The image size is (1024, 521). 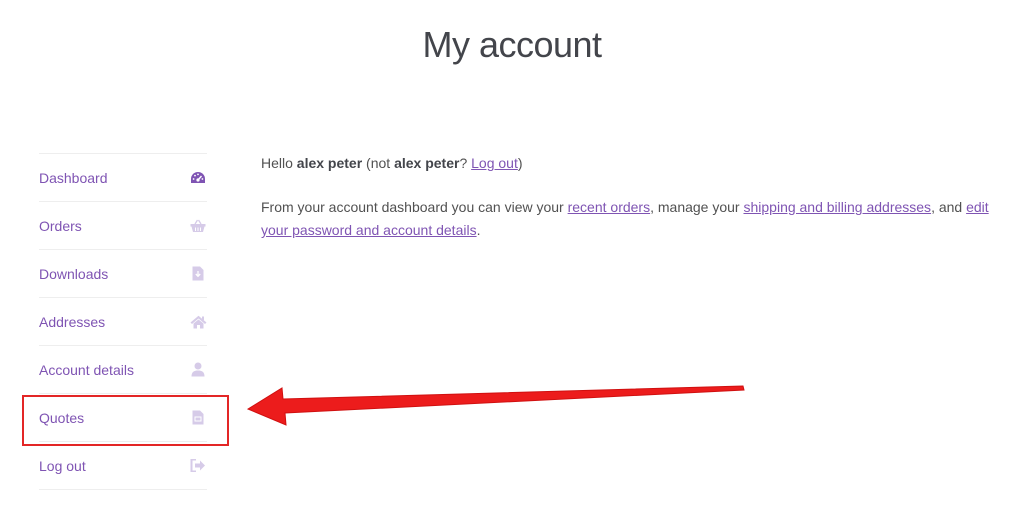 I want to click on sidebar-item-downloads: Downloads, so click(x=123, y=274).